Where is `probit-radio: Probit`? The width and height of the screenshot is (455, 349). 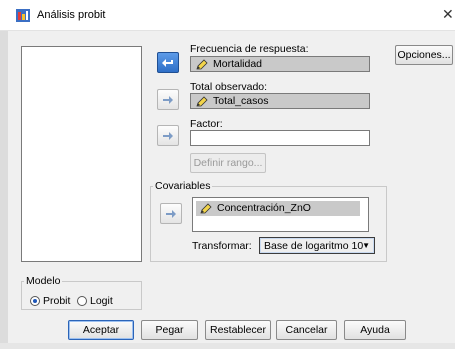 probit-radio: Probit is located at coordinates (50, 301).